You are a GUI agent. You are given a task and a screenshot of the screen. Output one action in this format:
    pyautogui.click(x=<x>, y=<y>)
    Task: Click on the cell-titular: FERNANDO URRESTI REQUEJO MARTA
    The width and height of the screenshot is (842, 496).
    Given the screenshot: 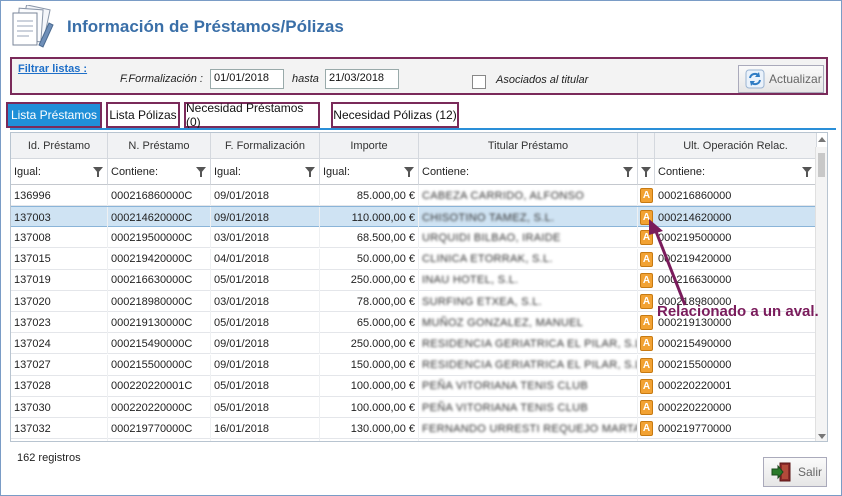 What is the action you would take?
    pyautogui.click(x=528, y=429)
    